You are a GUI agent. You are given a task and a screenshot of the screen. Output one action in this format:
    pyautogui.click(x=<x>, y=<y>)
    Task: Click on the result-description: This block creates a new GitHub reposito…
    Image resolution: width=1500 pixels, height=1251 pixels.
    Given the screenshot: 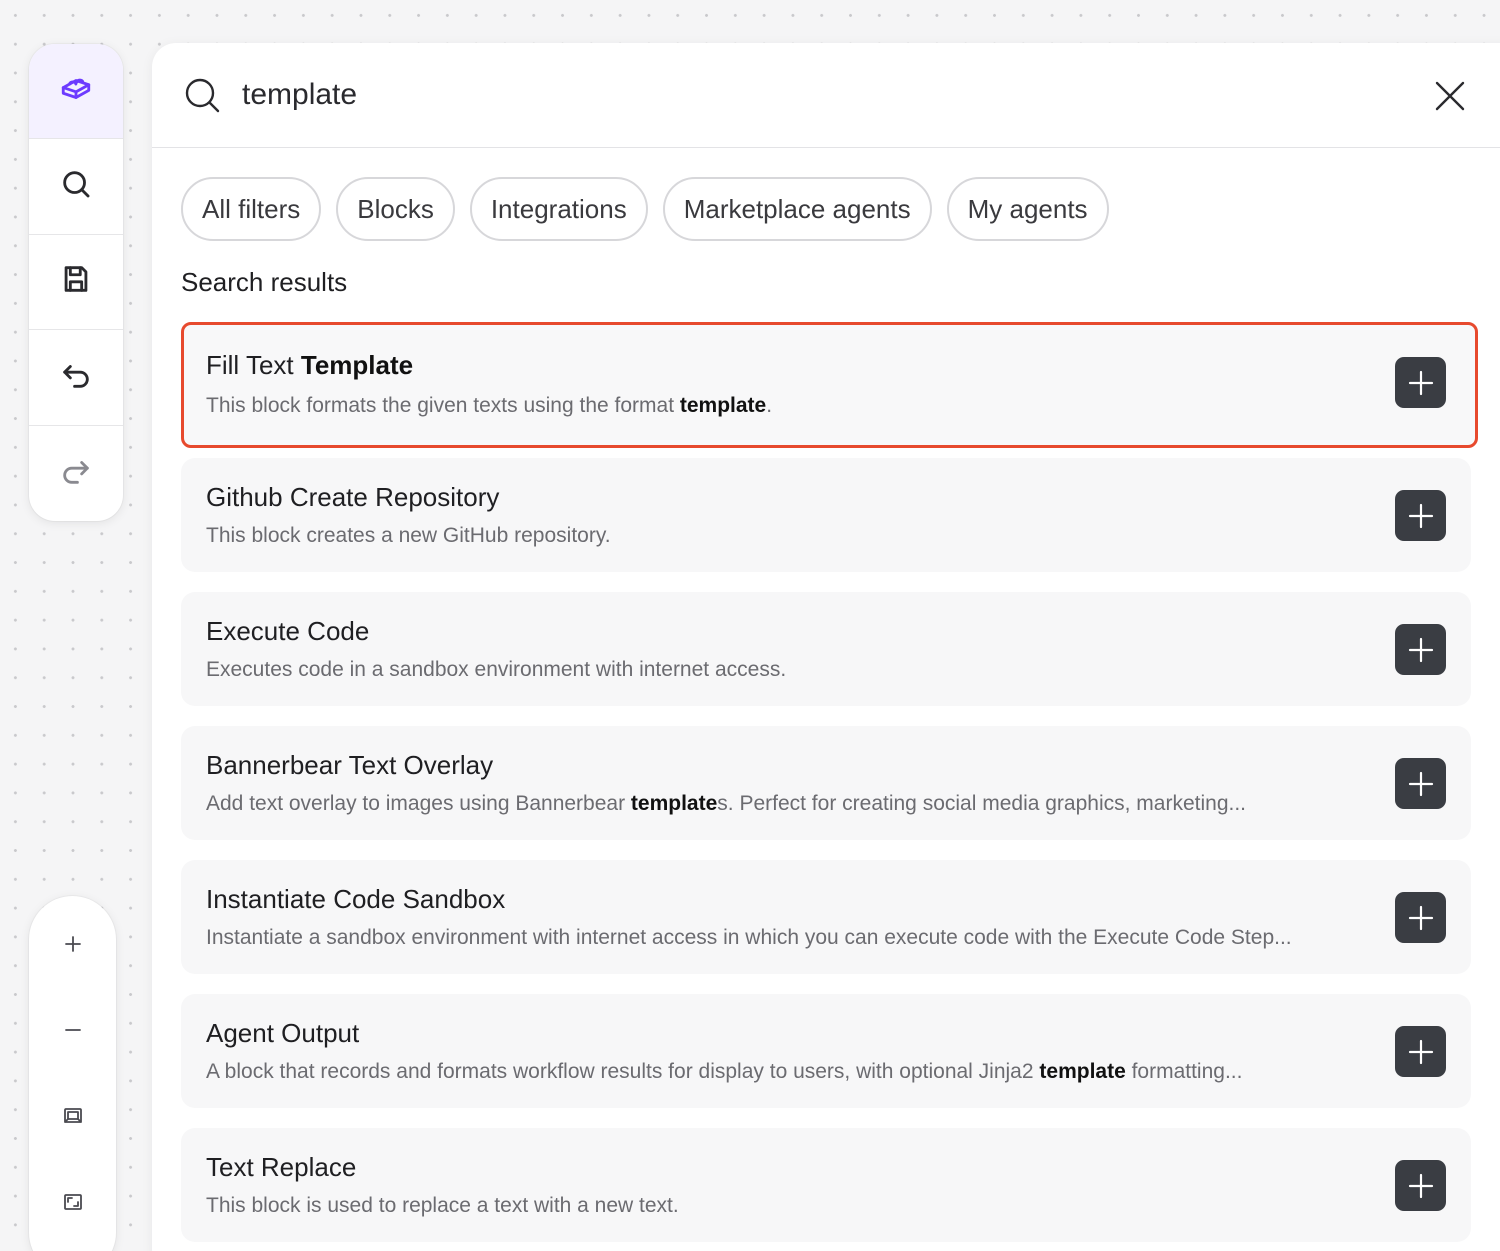 What is the action you would take?
    pyautogui.click(x=408, y=535)
    